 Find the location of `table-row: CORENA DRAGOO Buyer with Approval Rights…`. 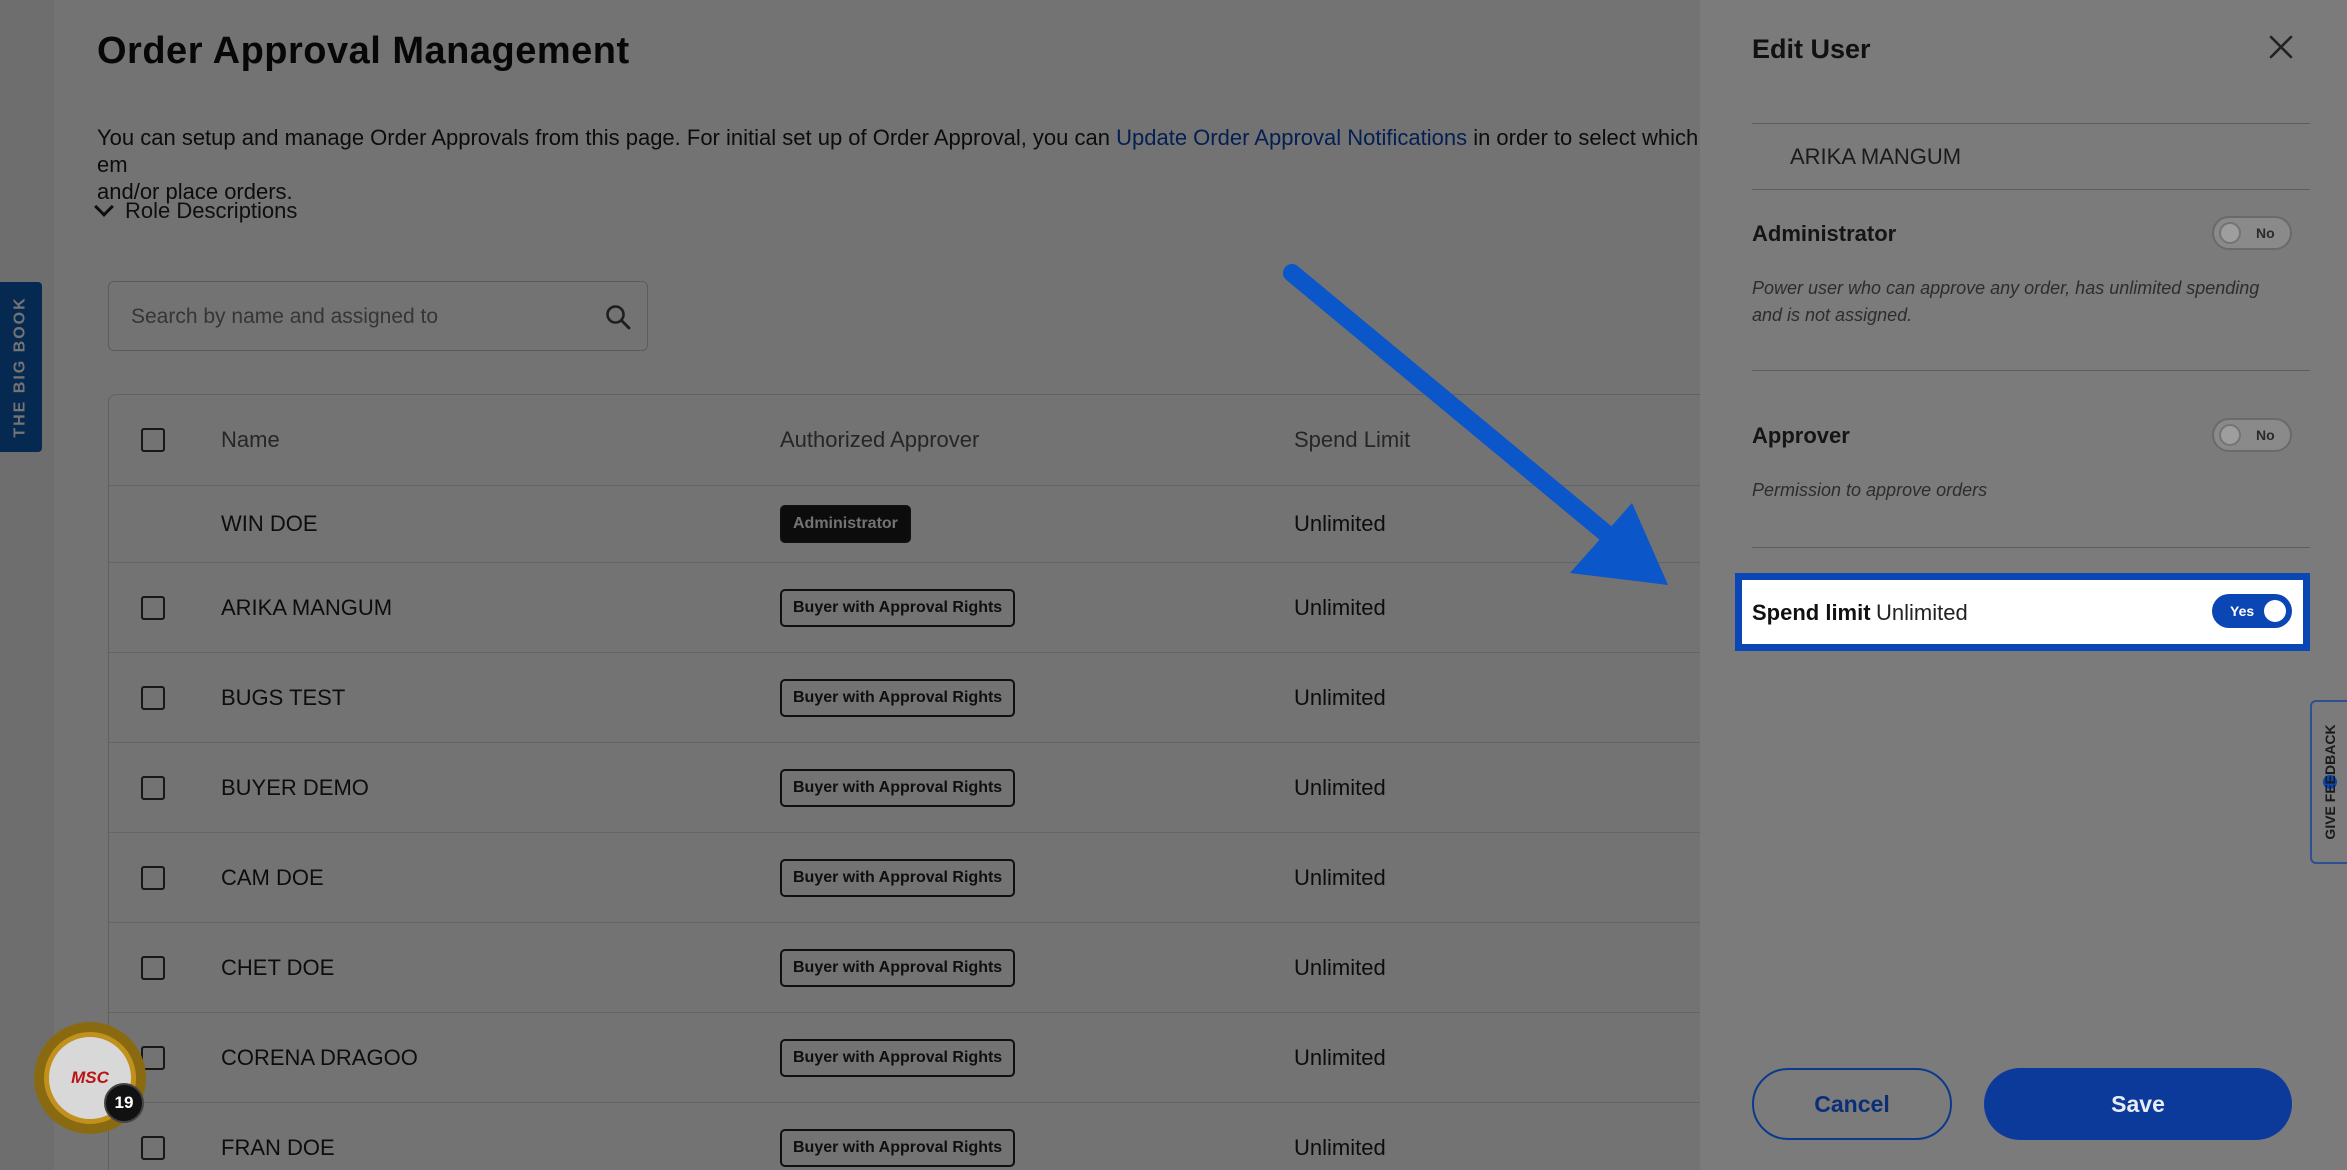

table-row: CORENA DRAGOO Buyer with Approval Rights… is located at coordinates (919, 1058).